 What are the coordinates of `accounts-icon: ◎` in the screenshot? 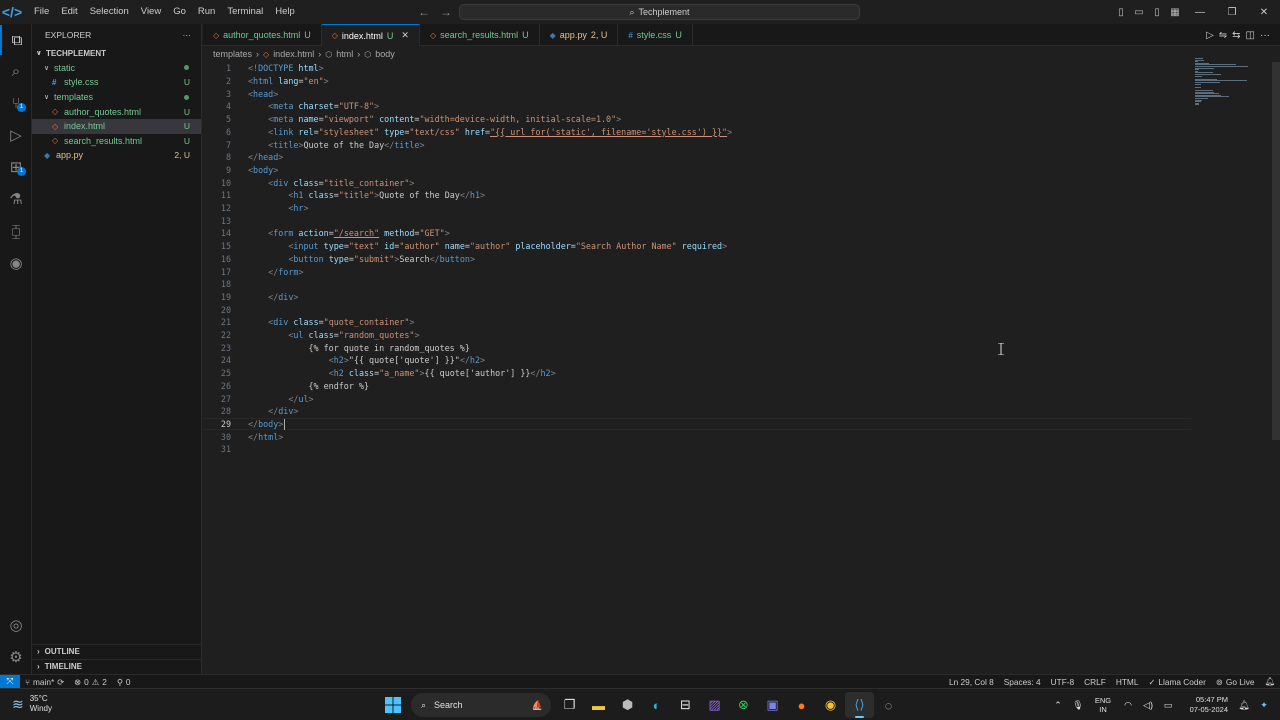 It's located at (16, 625).